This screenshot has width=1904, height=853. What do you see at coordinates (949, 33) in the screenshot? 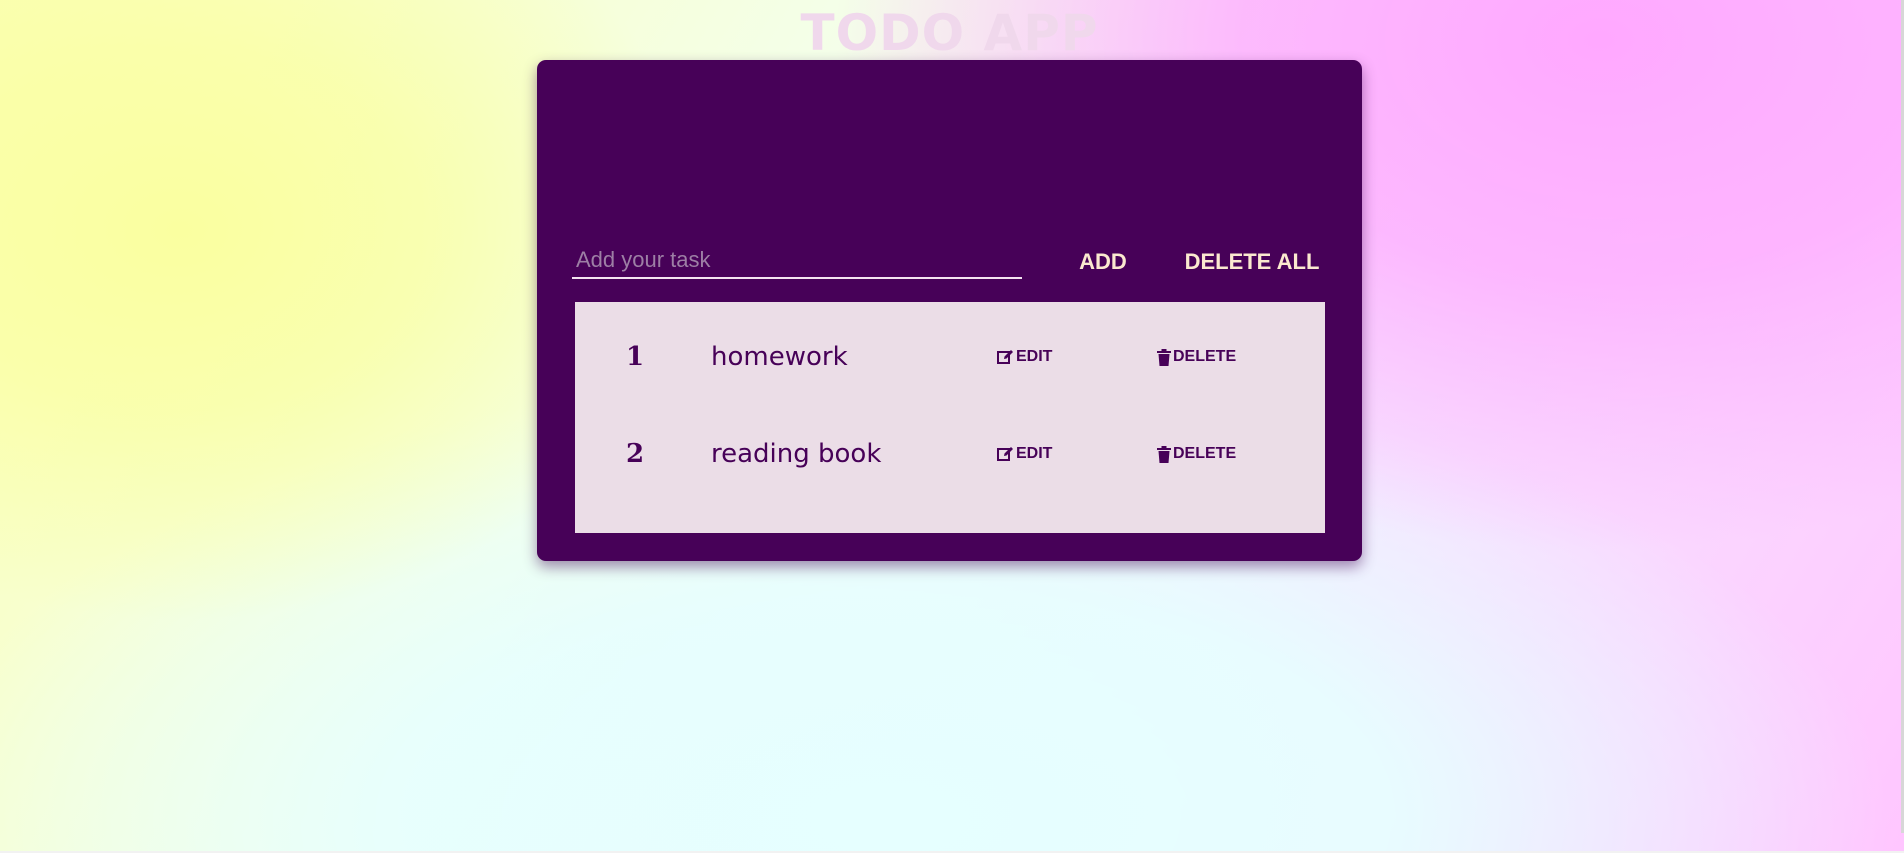
I see `app-title: TODO APP` at bounding box center [949, 33].